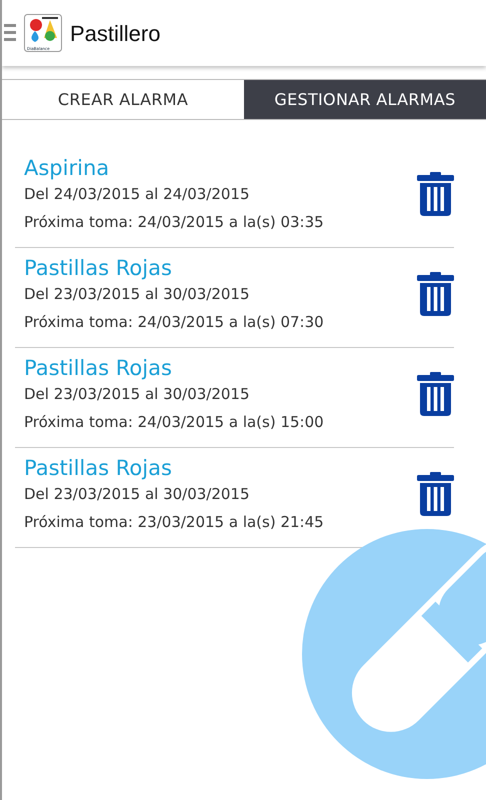 The image size is (486, 800). I want to click on alarm-name: Aspirina, so click(67, 169).